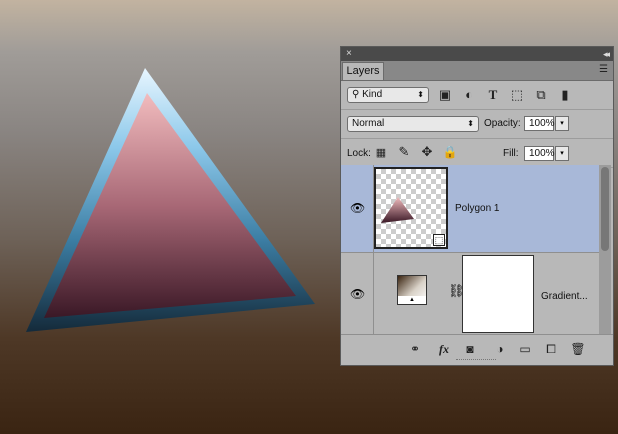 The height and width of the screenshot is (434, 618). I want to click on adjustment-layer-icon: ◑, so click(500, 349).